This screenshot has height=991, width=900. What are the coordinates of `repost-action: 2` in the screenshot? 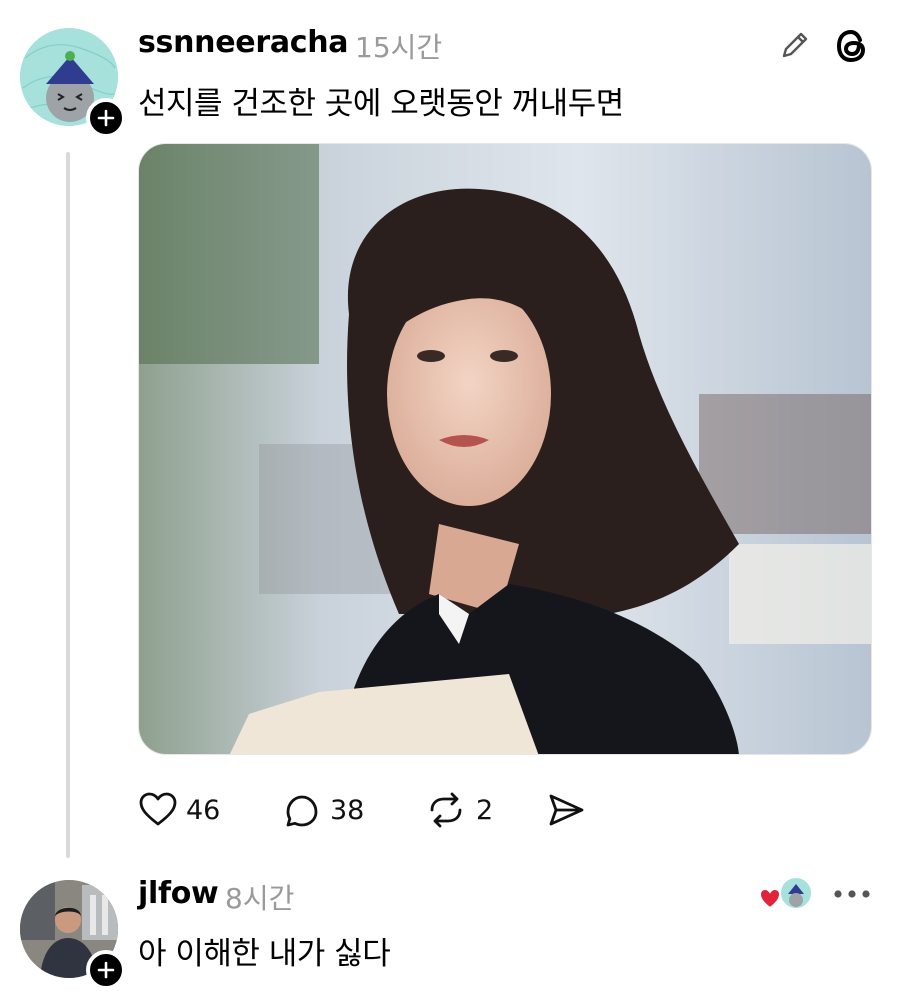 It's located at (458, 810).